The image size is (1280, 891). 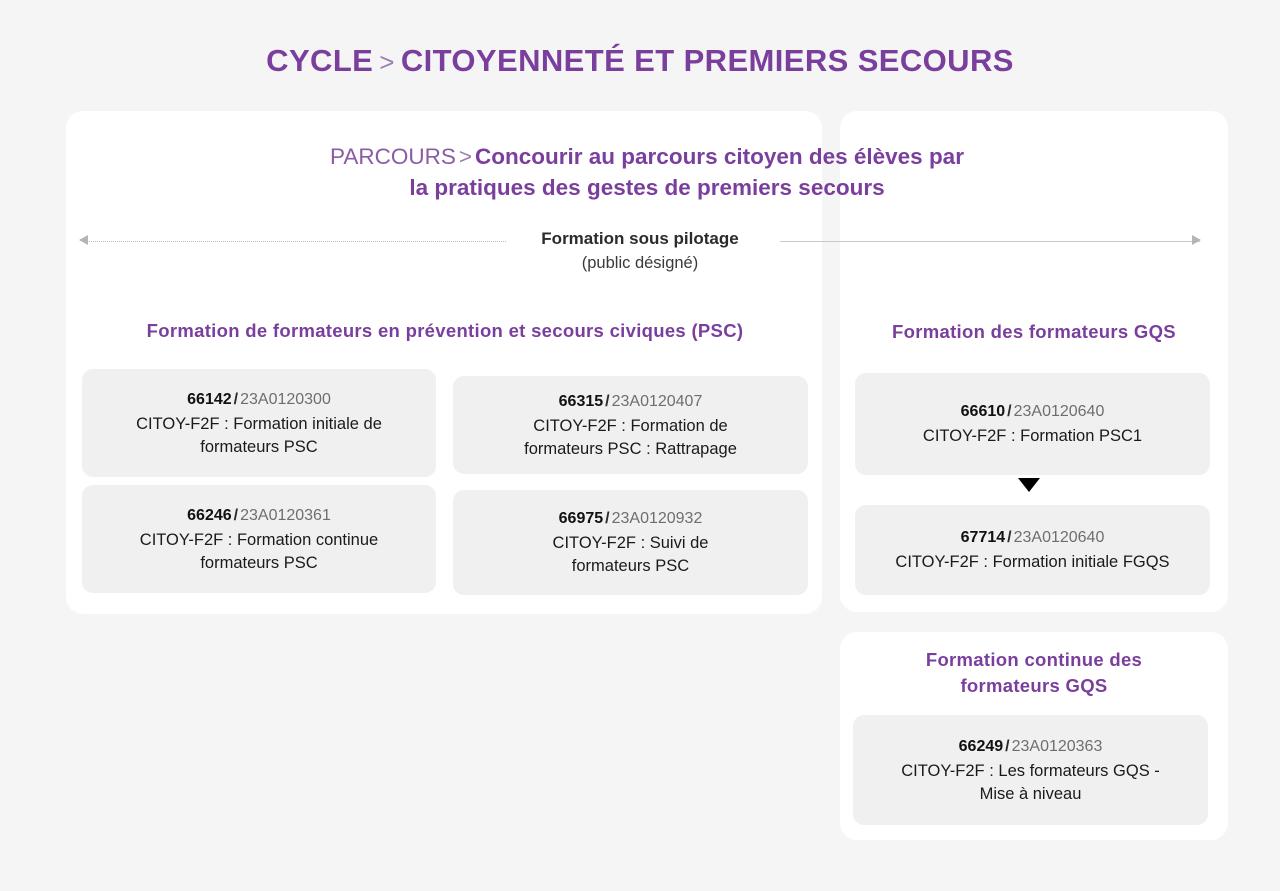 What do you see at coordinates (983, 411) in the screenshot?
I see `course-code: 66610` at bounding box center [983, 411].